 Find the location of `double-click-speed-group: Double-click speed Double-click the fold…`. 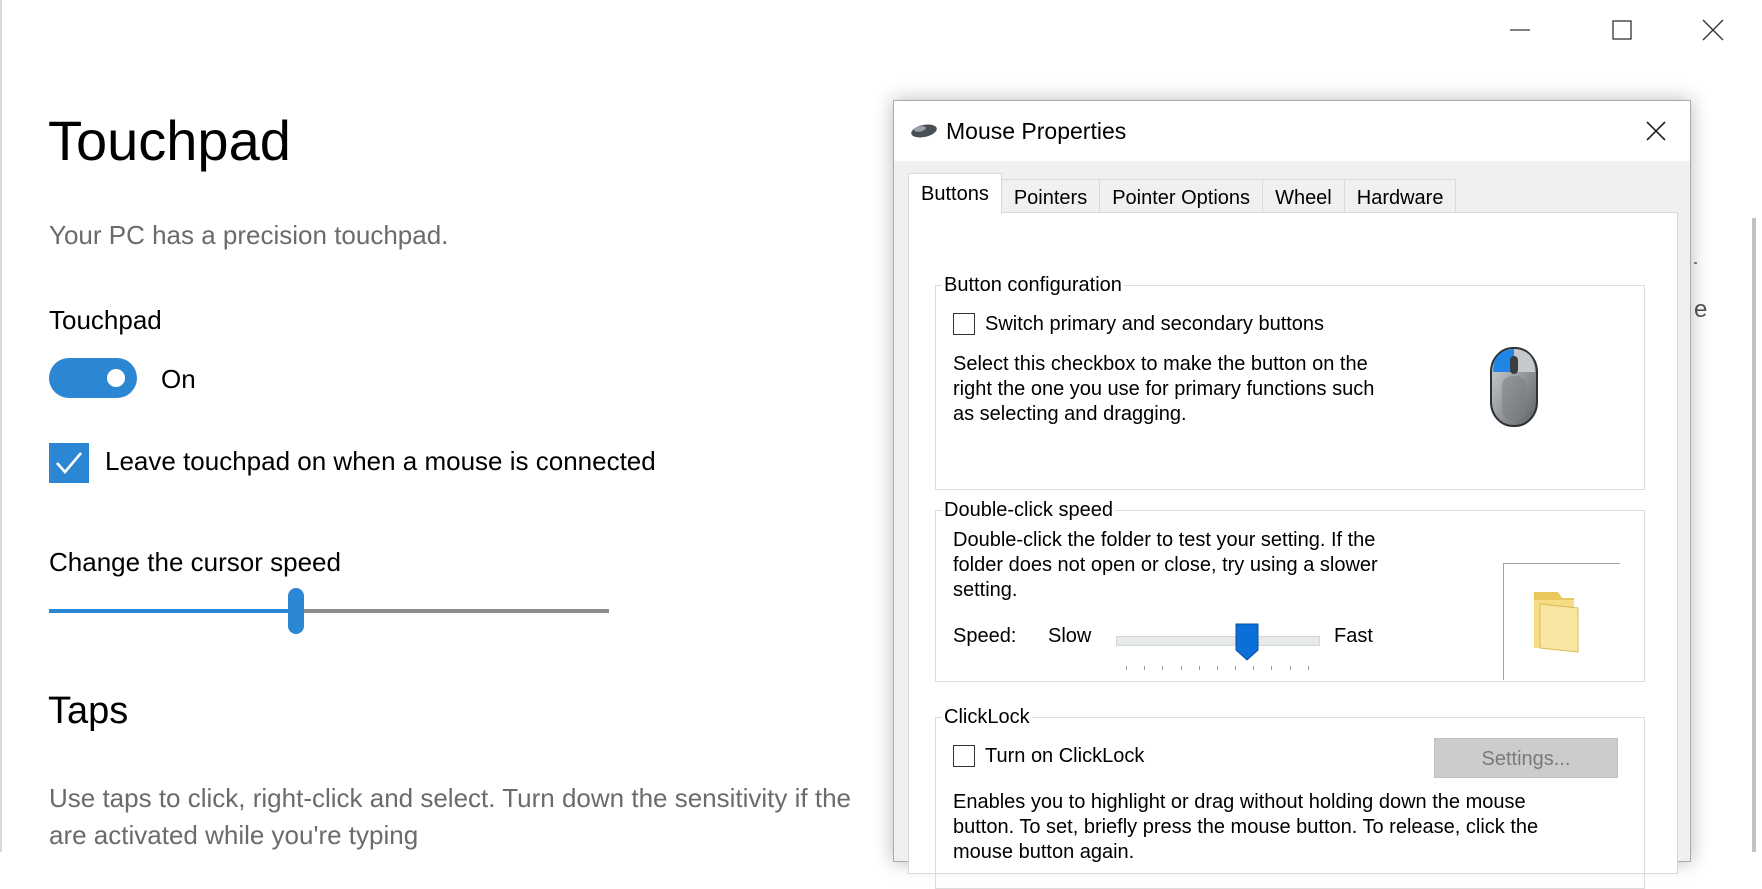

double-click-speed-group: Double-click speed Double-click the fold… is located at coordinates (1290, 590).